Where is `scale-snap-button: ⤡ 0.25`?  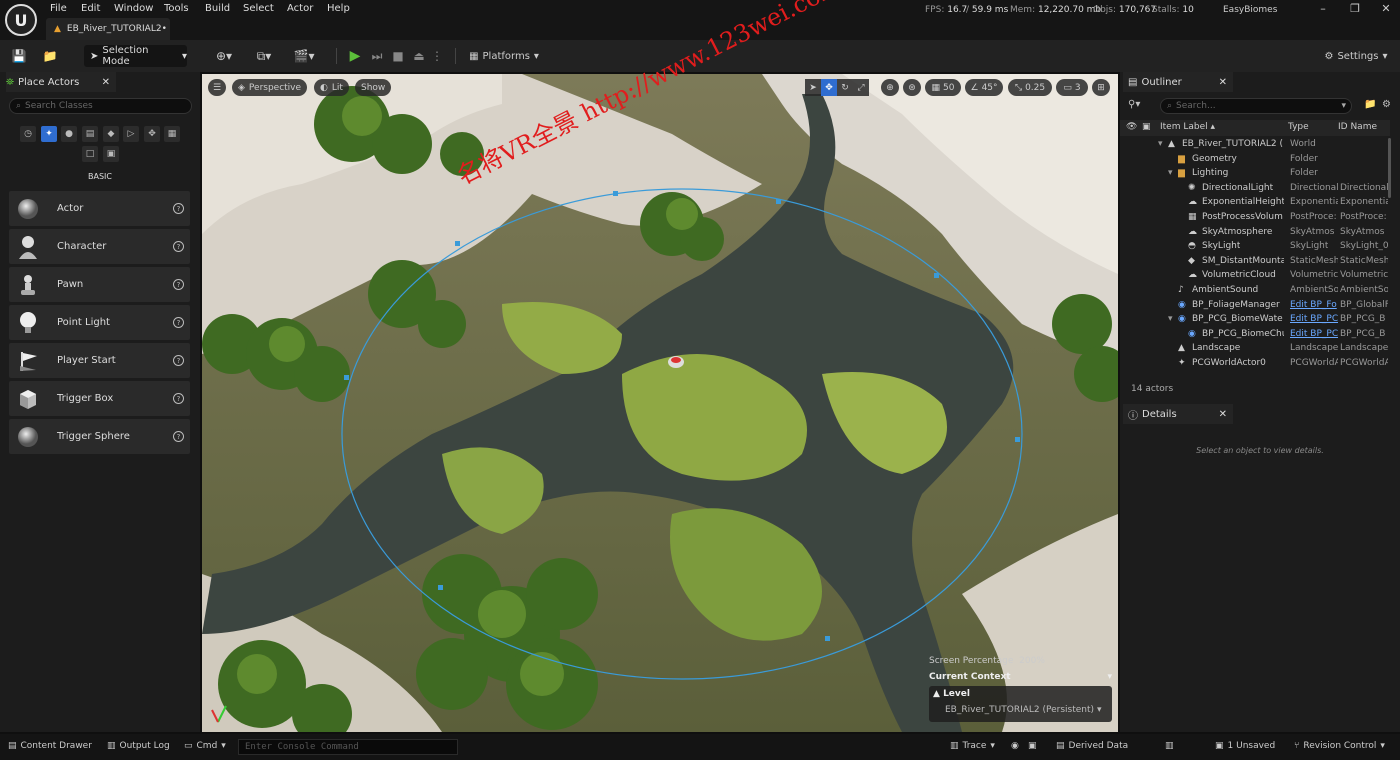 scale-snap-button: ⤡ 0.25 is located at coordinates (1030, 87).